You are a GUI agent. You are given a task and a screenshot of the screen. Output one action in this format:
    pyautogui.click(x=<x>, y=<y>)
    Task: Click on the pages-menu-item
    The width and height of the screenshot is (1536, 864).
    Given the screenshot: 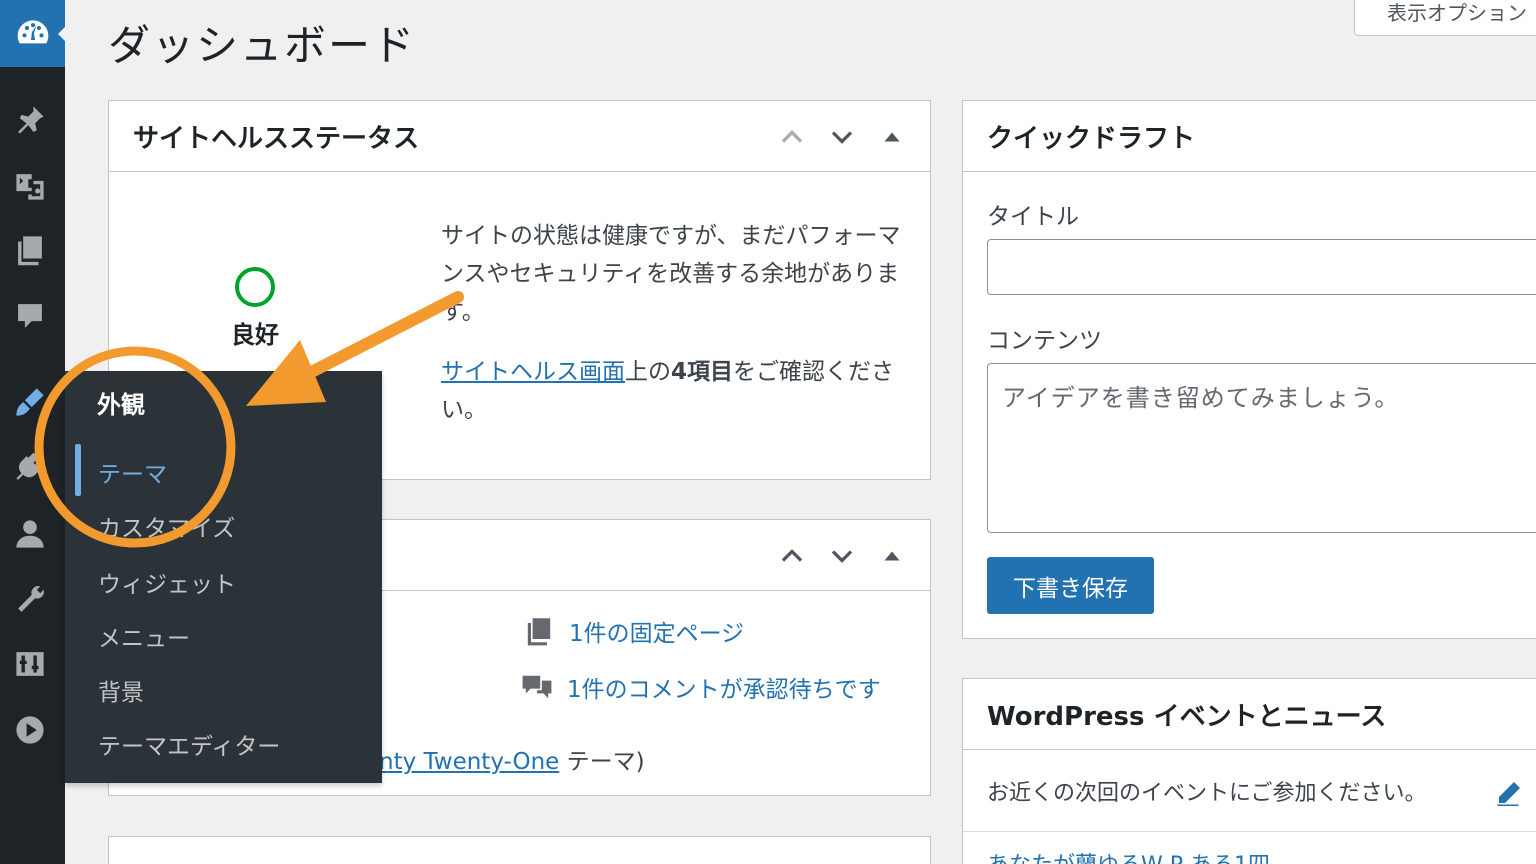 What is the action you would take?
    pyautogui.click(x=30, y=250)
    